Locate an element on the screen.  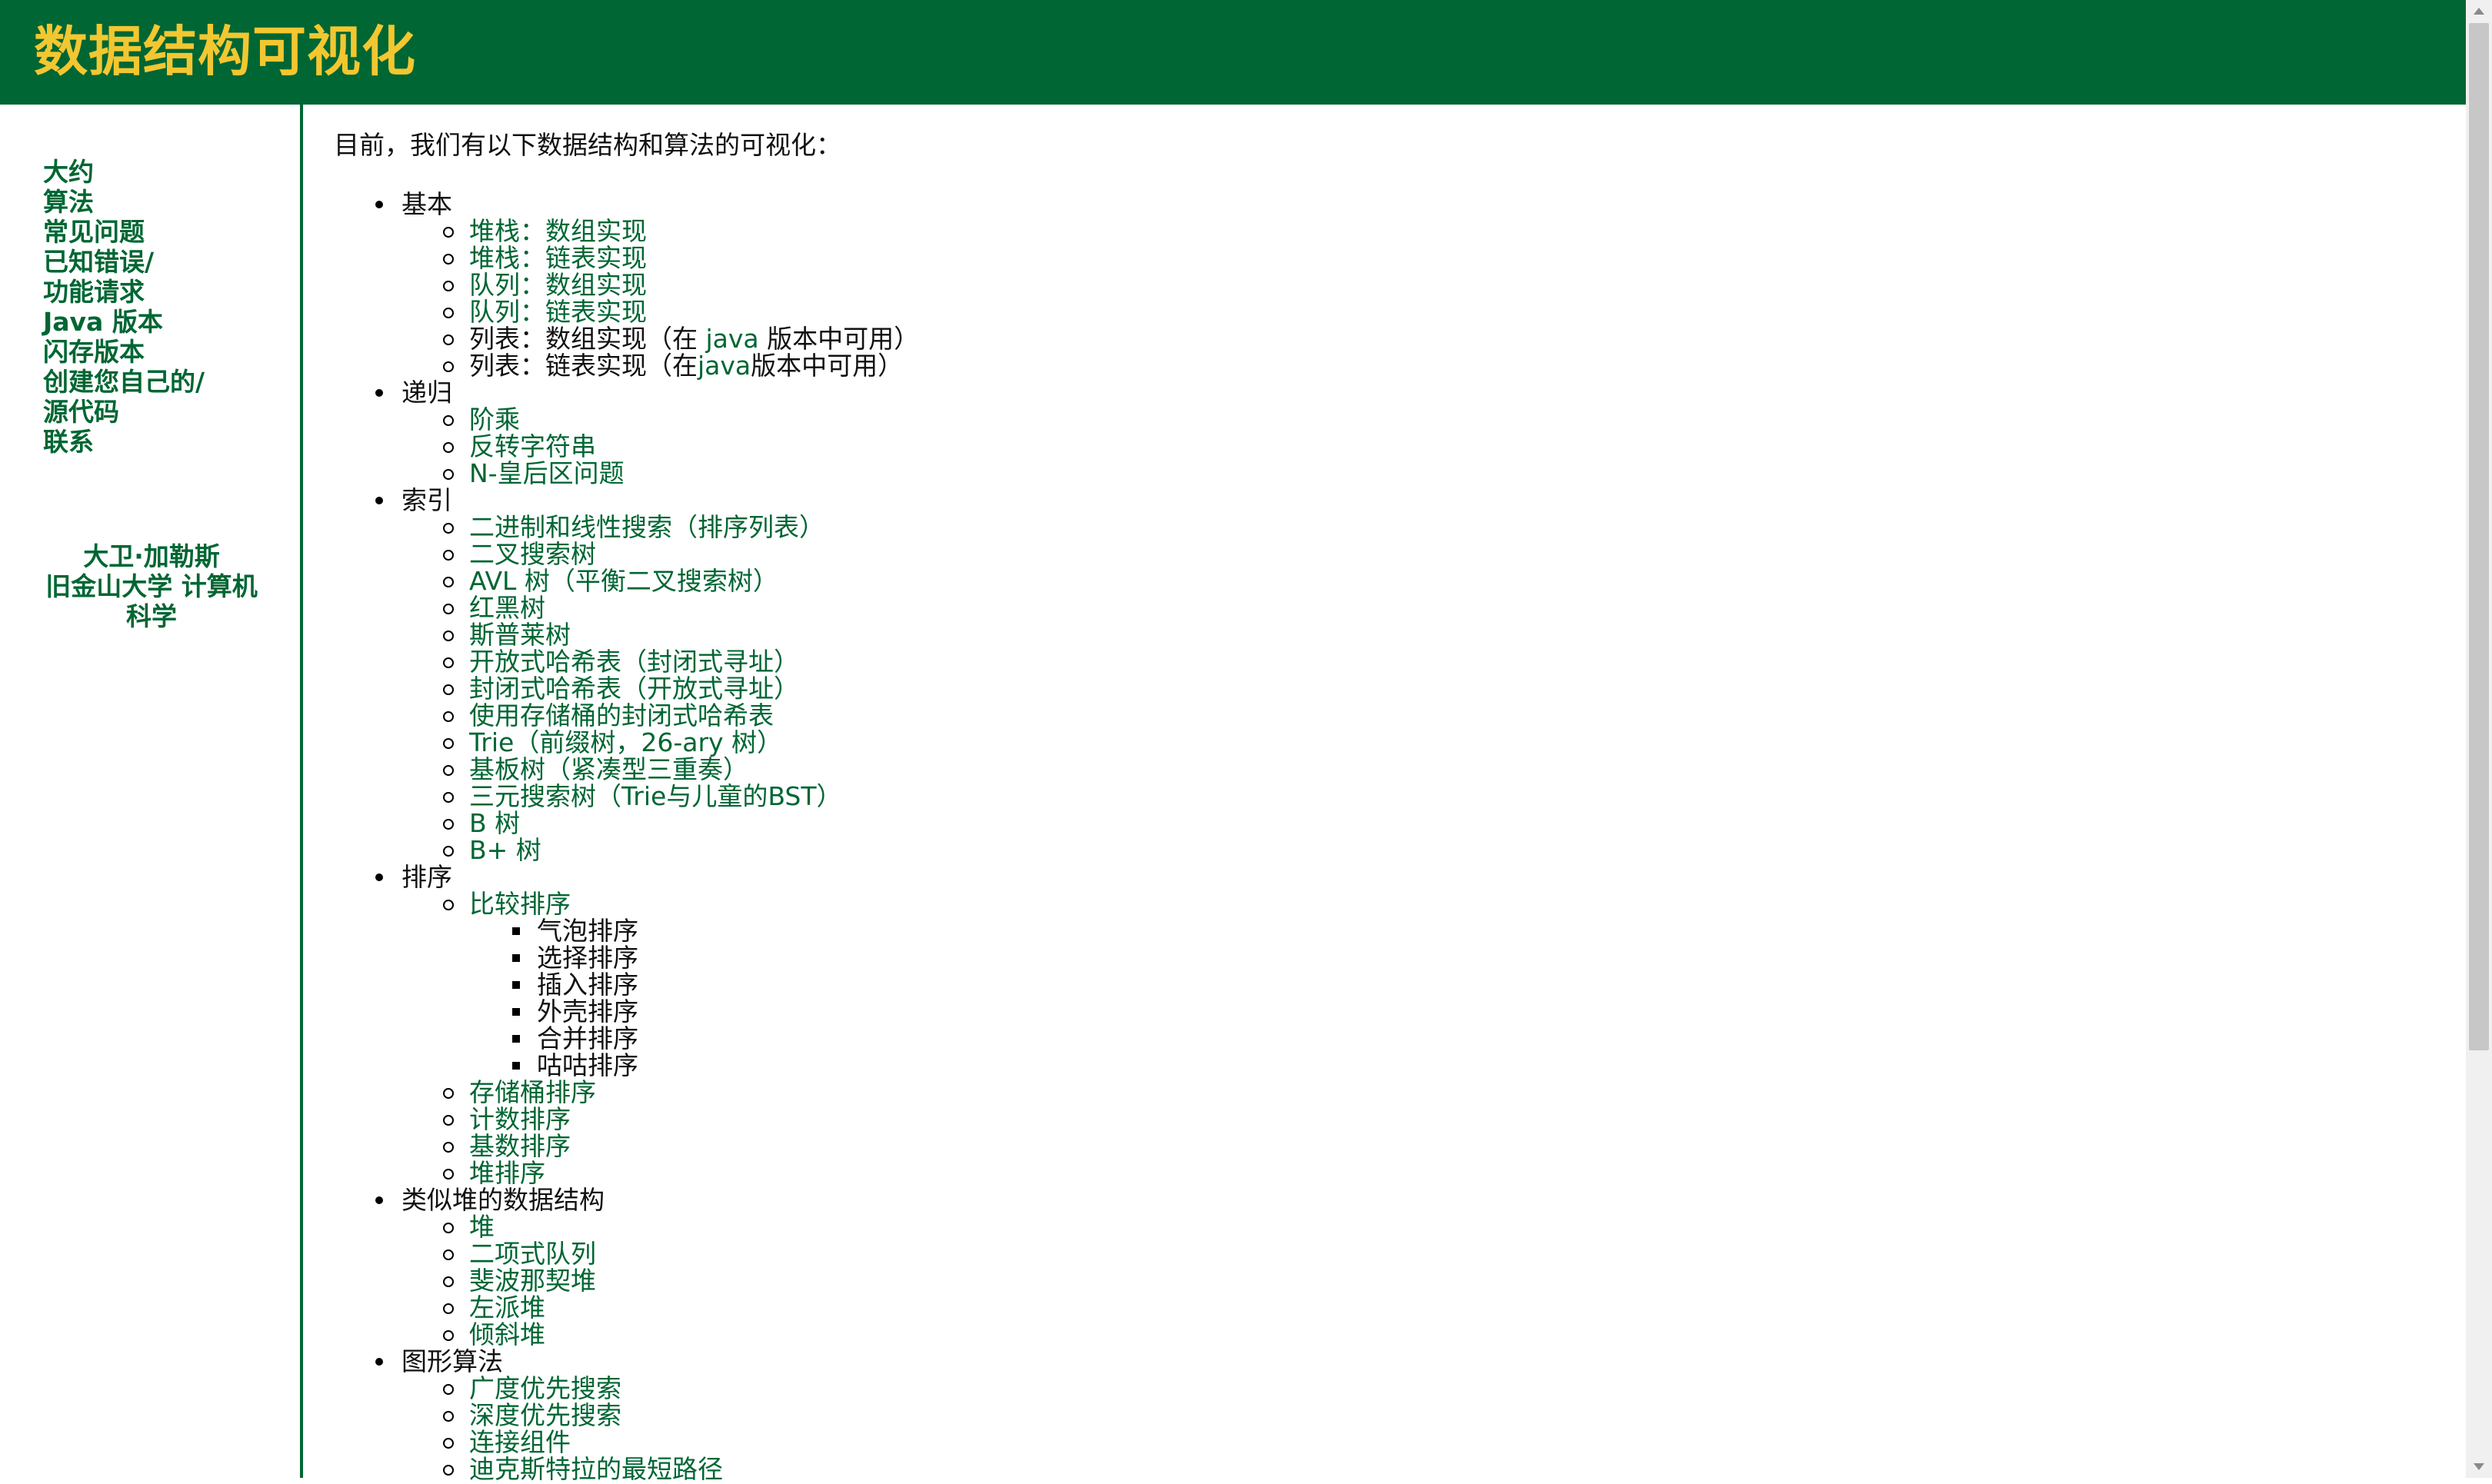
link-closed-hash: 封闭式哈希表（开放式寻址） is located at coordinates (634, 689).